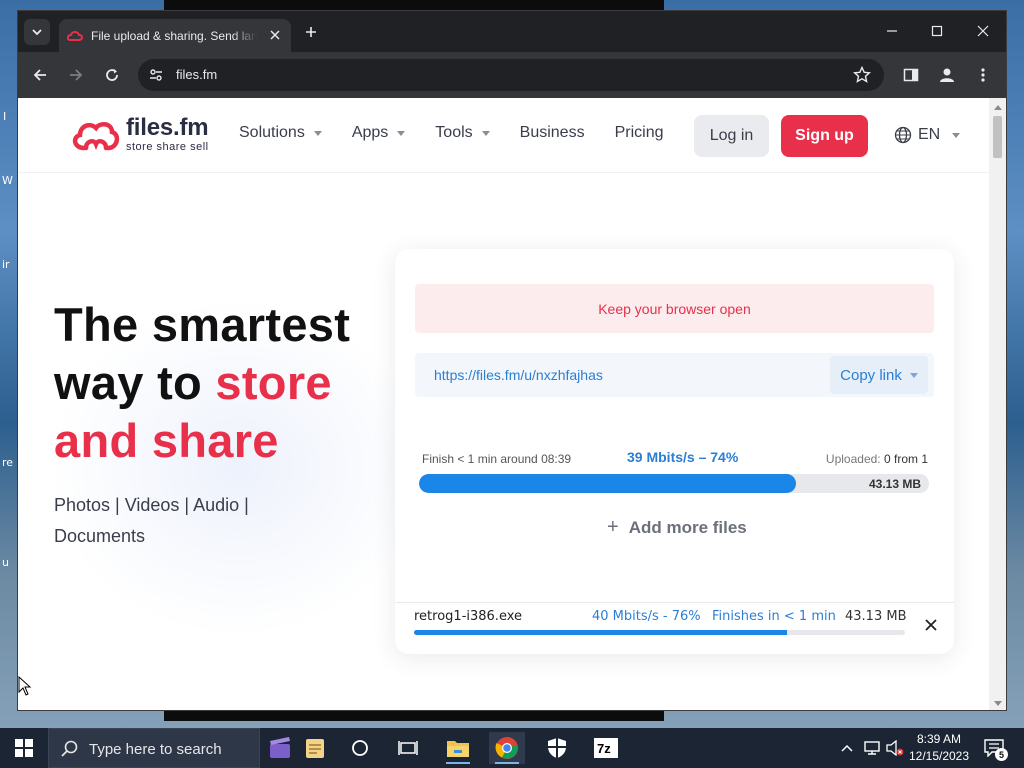  What do you see at coordinates (40, 75) in the screenshot?
I see `back-button` at bounding box center [40, 75].